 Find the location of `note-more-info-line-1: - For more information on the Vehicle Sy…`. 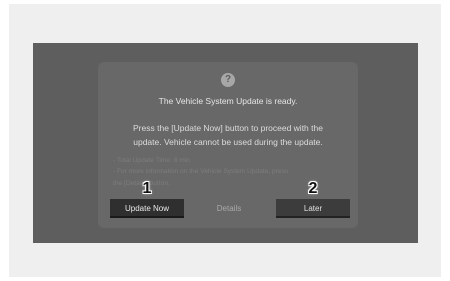

note-more-info-line-1: - For more information on the Vehicle Sy… is located at coordinates (201, 171).